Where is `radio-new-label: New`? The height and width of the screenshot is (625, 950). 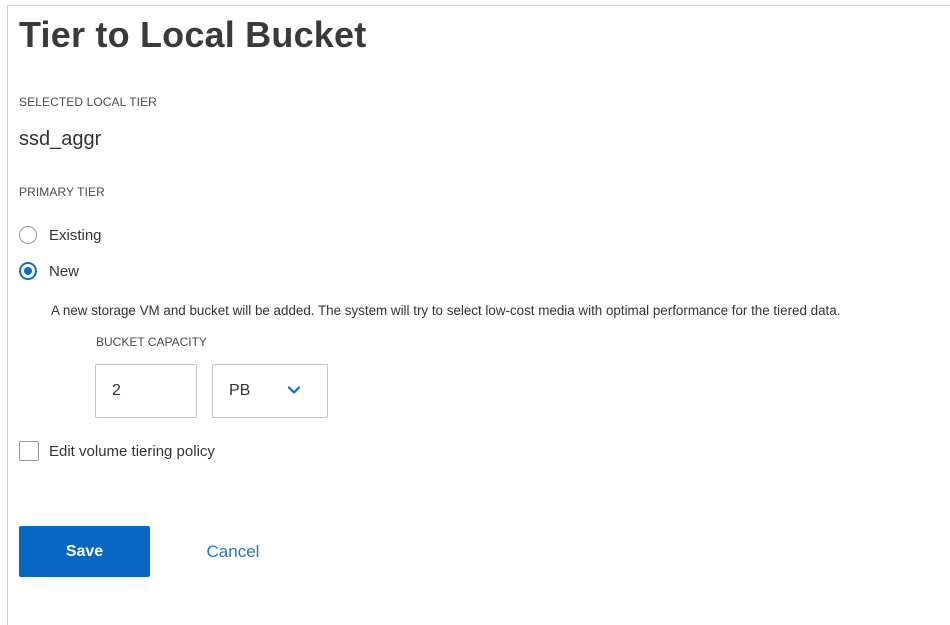 radio-new-label: New is located at coordinates (64, 271).